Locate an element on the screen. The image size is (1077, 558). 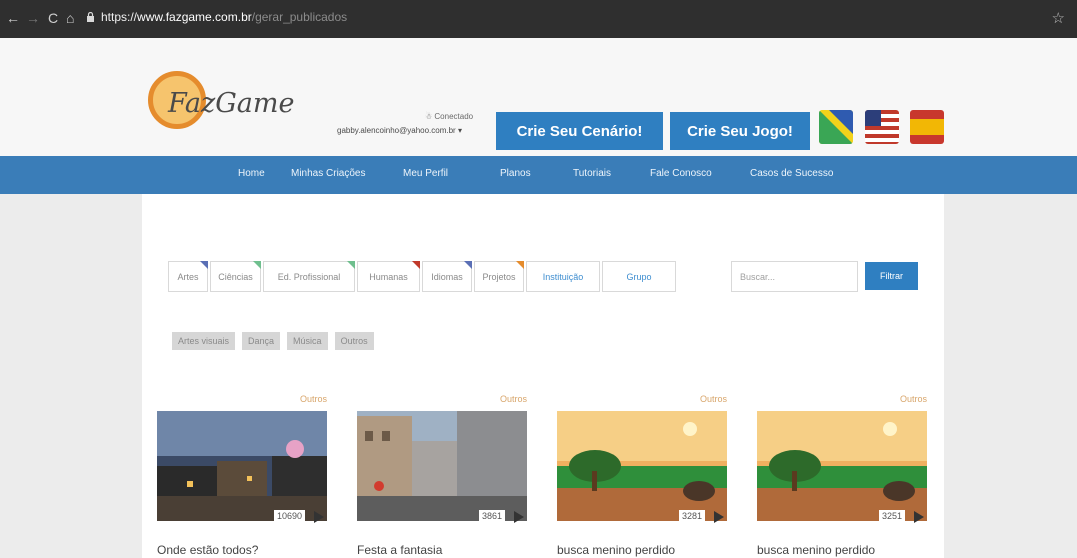
create-scenario-button: Crie Seu Cenário! is located at coordinates (579, 131).